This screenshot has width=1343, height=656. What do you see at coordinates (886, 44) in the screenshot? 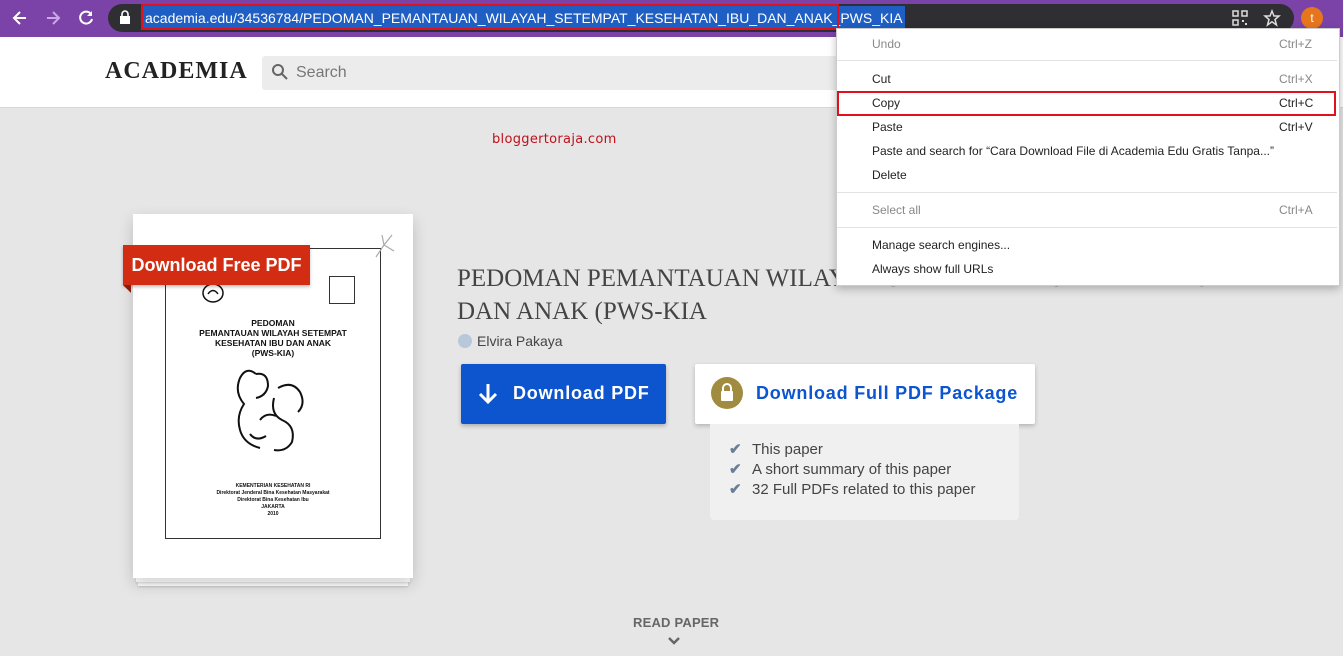
I see `menu-item-undo: Undo` at bounding box center [886, 44].